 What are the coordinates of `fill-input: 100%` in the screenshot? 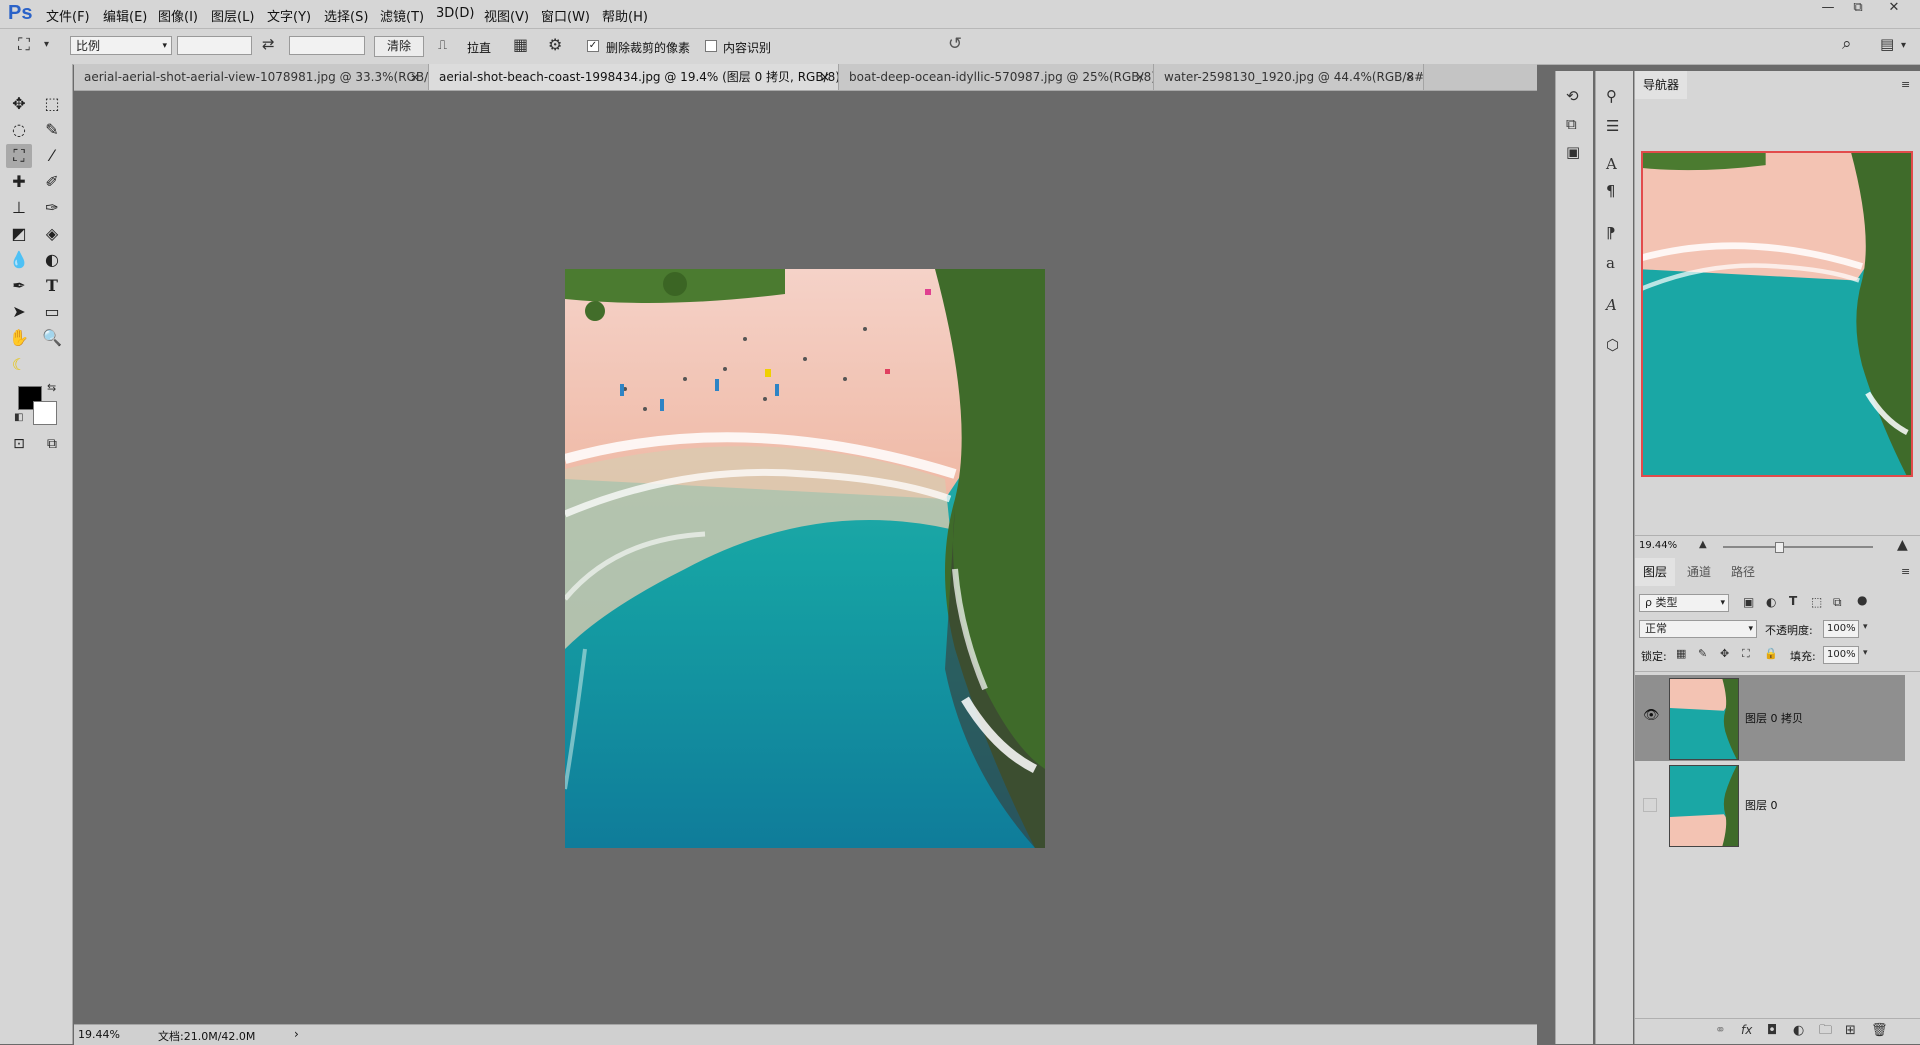 It's located at (1841, 655).